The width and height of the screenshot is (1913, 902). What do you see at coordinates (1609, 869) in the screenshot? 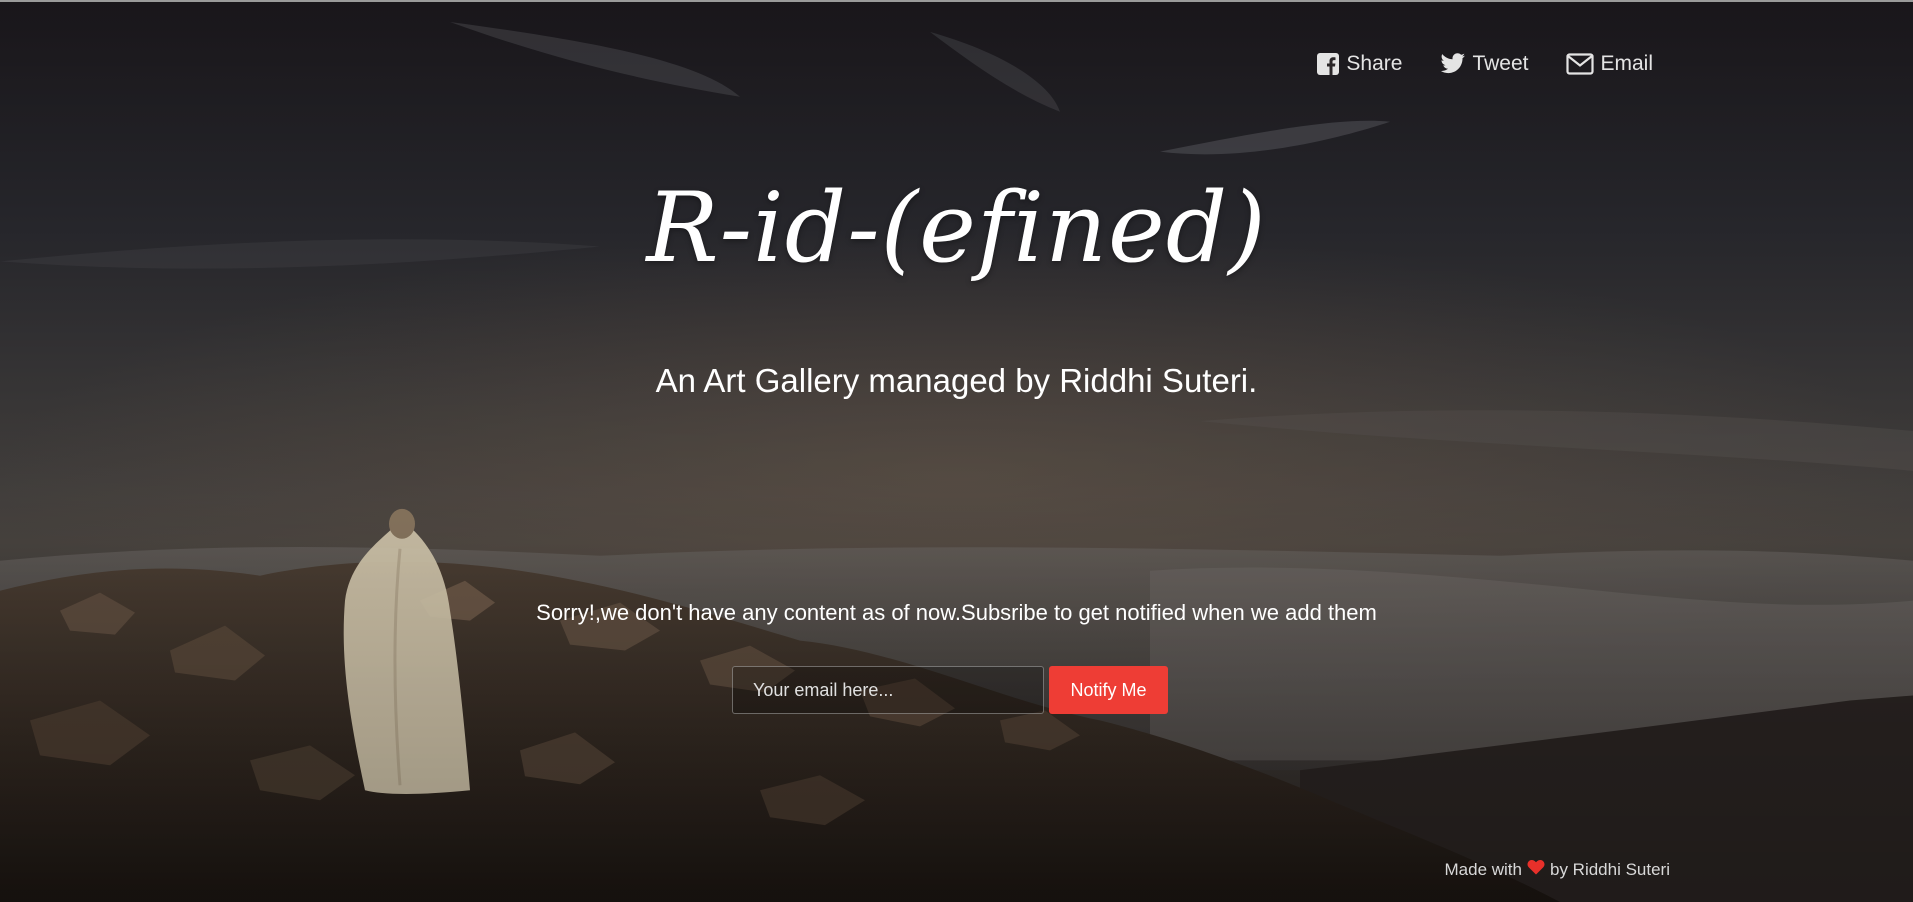
I see `footer-suffix: by Riddhi Suteri` at bounding box center [1609, 869].